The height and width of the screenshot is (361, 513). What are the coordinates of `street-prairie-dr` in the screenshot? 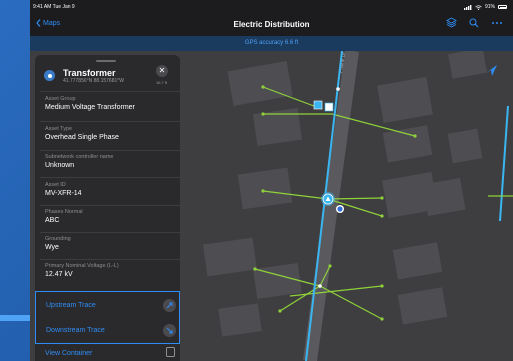 It's located at (331, 206).